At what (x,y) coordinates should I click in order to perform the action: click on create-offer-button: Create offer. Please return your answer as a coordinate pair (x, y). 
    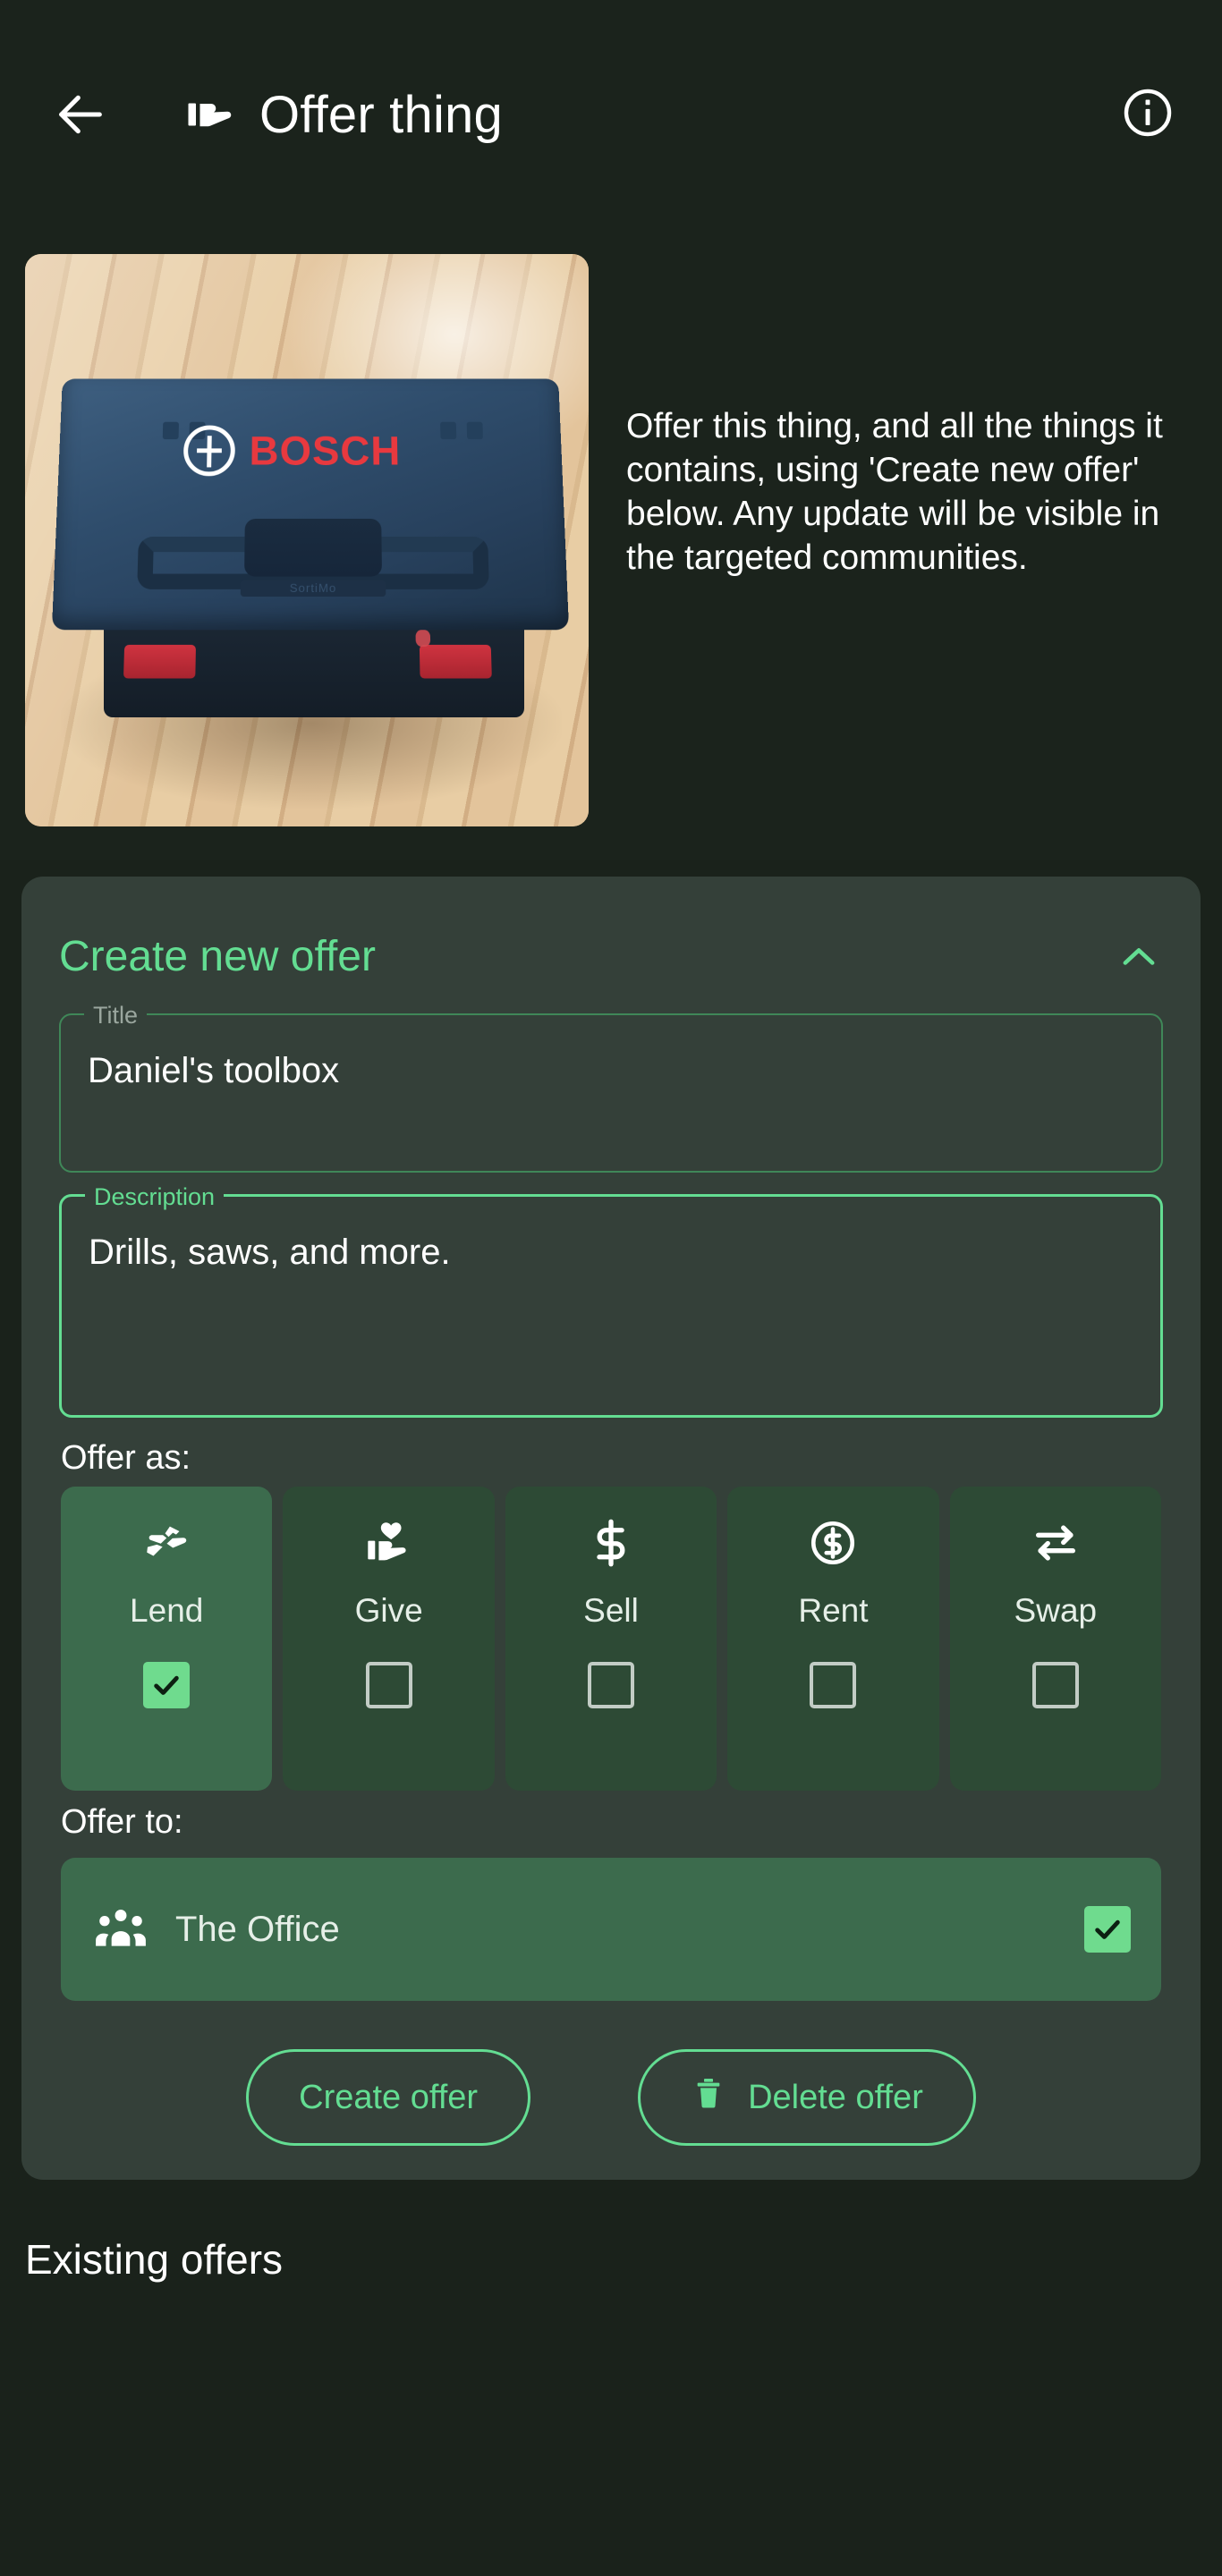
    Looking at the image, I should click on (388, 2097).